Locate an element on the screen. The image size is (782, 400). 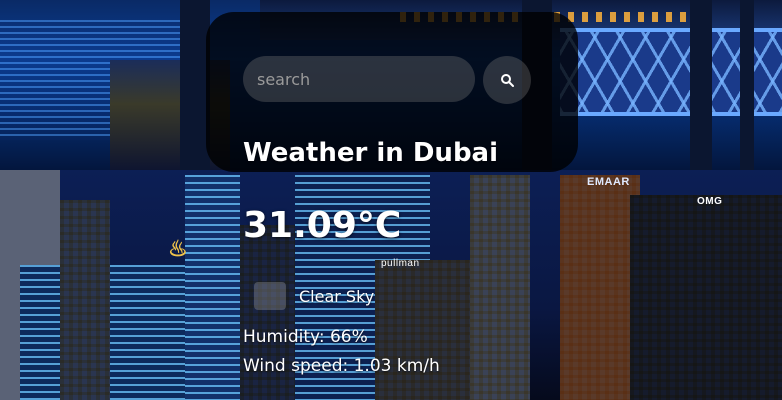
pullman-sign: pullman is located at coordinates (400, 263).